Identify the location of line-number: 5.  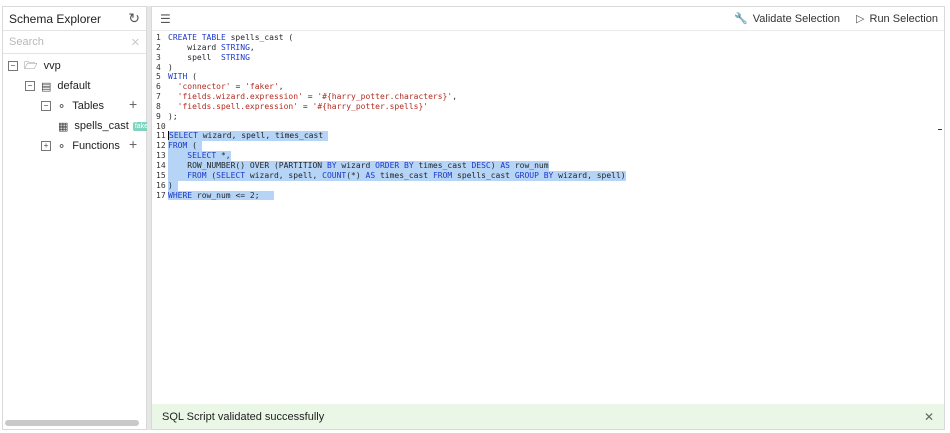
(158, 77).